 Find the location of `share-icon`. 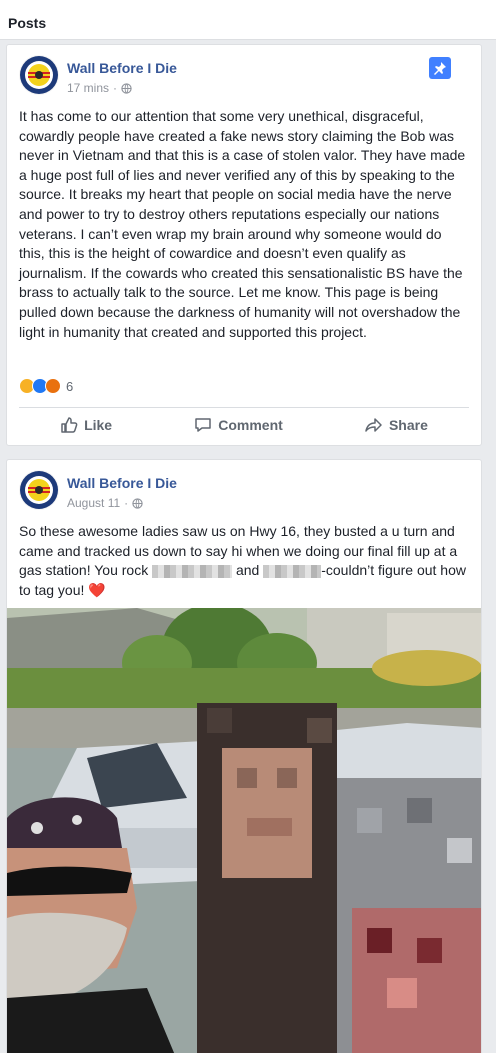

share-icon is located at coordinates (373, 425).